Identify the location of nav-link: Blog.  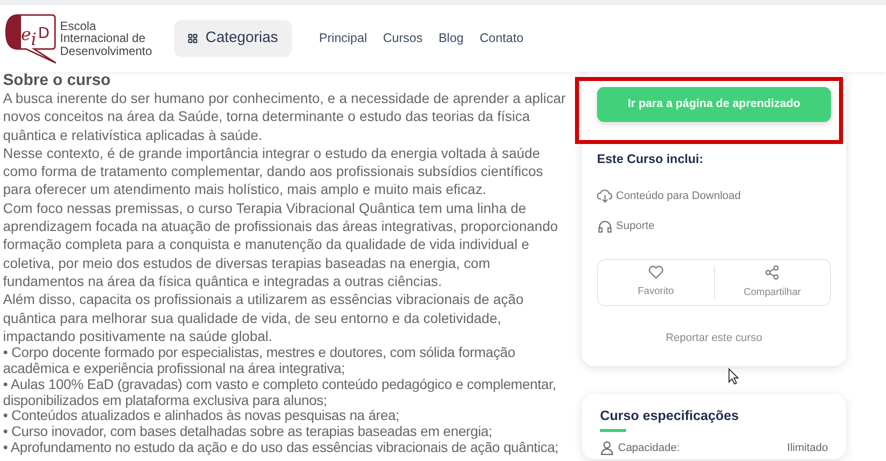
(451, 38).